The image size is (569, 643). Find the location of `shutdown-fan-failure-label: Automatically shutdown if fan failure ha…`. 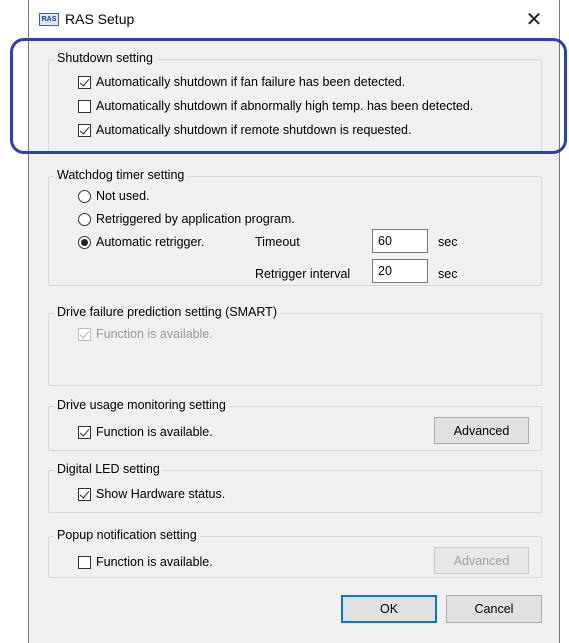

shutdown-fan-failure-label: Automatically shutdown if fan failure ha… is located at coordinates (251, 82).